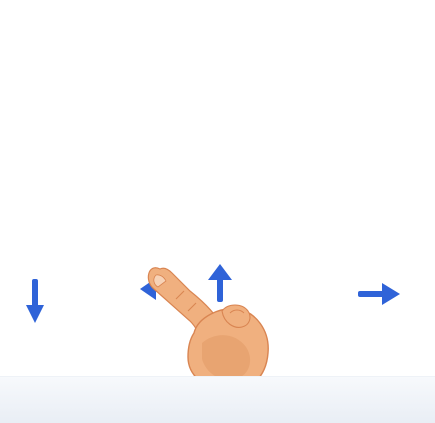  I want to click on arrow-down-icon, so click(35, 301).